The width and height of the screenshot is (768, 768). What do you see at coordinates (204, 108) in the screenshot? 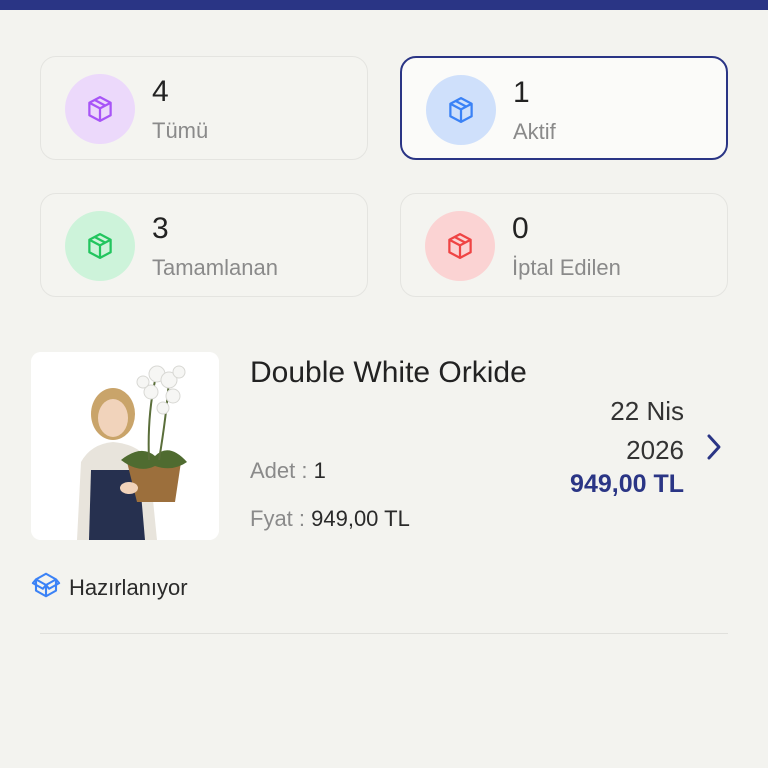
I see `filter-card-all: 4 Tümü` at bounding box center [204, 108].